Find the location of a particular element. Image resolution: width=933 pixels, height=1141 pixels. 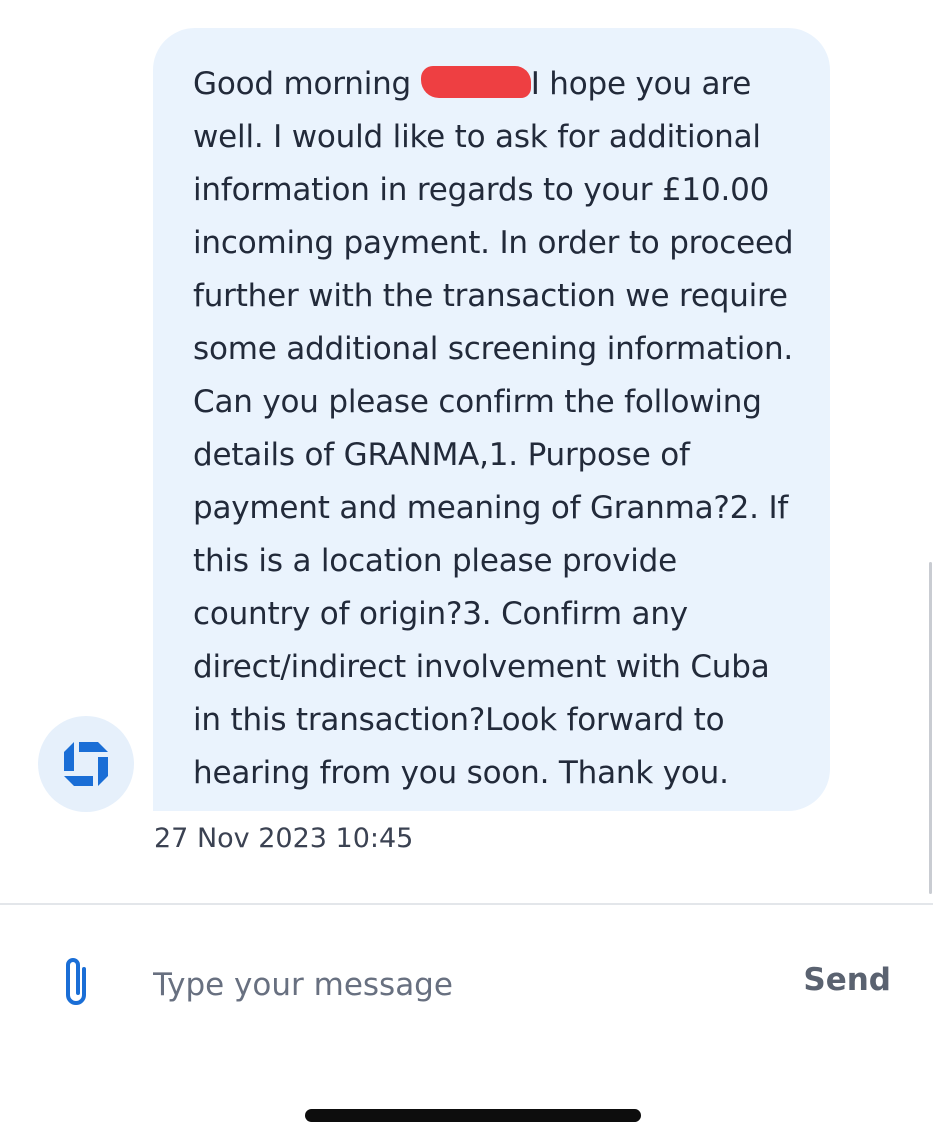

send-button: Send is located at coordinates (847, 980).